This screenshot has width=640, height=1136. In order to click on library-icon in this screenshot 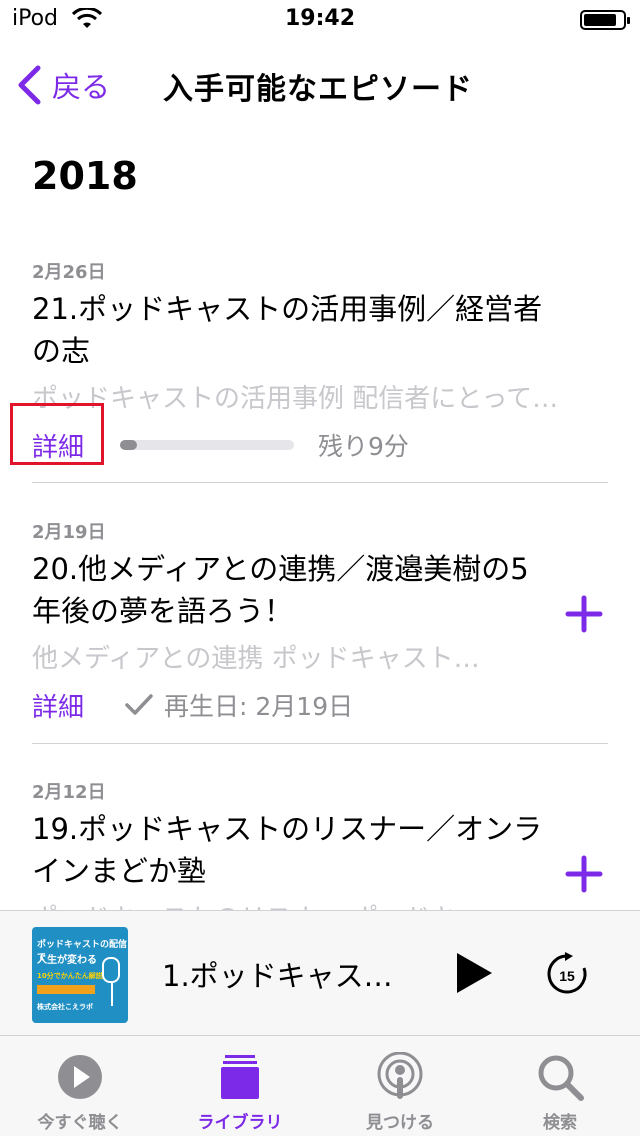, I will do `click(240, 1077)`.